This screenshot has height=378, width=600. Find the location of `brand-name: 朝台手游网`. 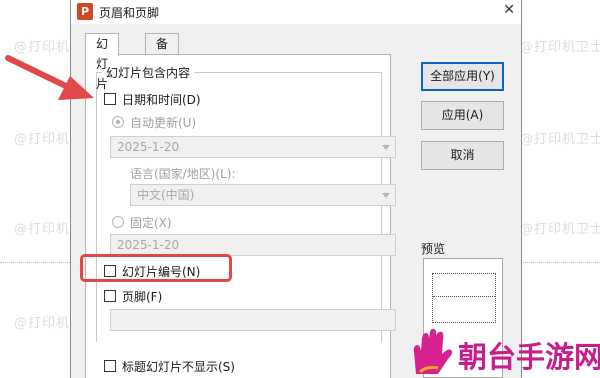

brand-name: 朝台手游网 is located at coordinates (529, 357).